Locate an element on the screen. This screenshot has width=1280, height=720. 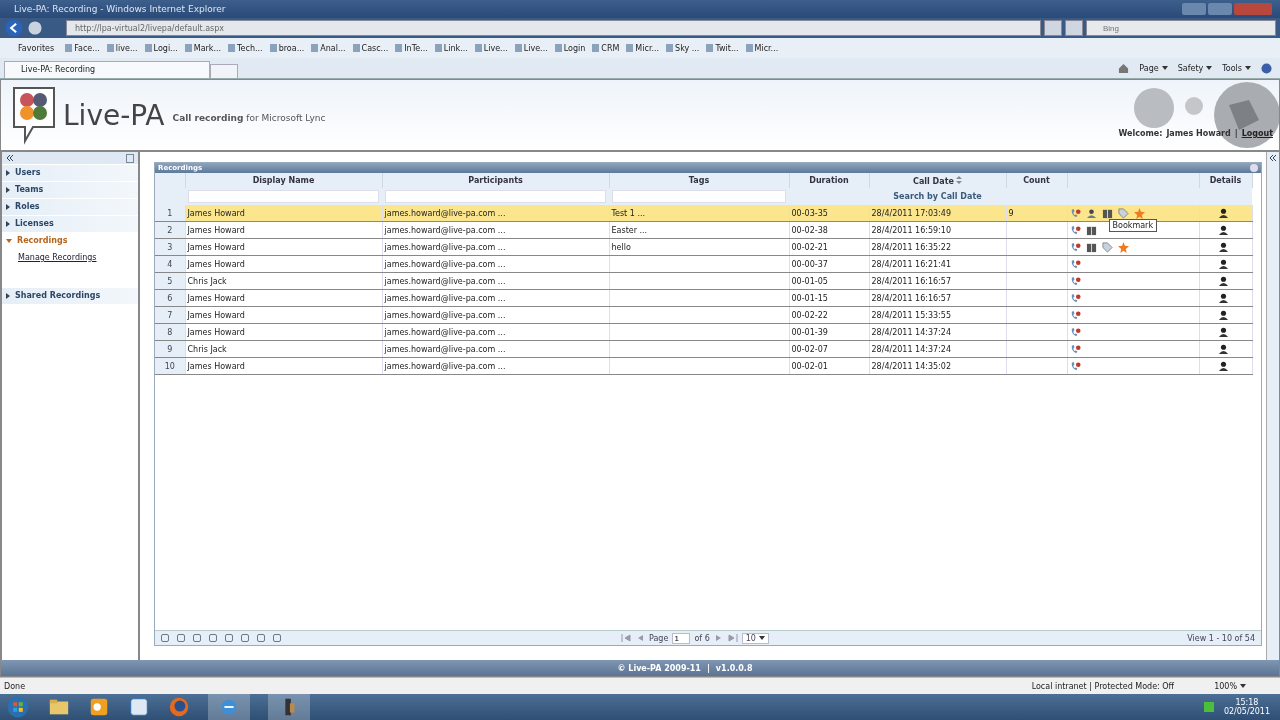
back-button is located at coordinates (14, 28).